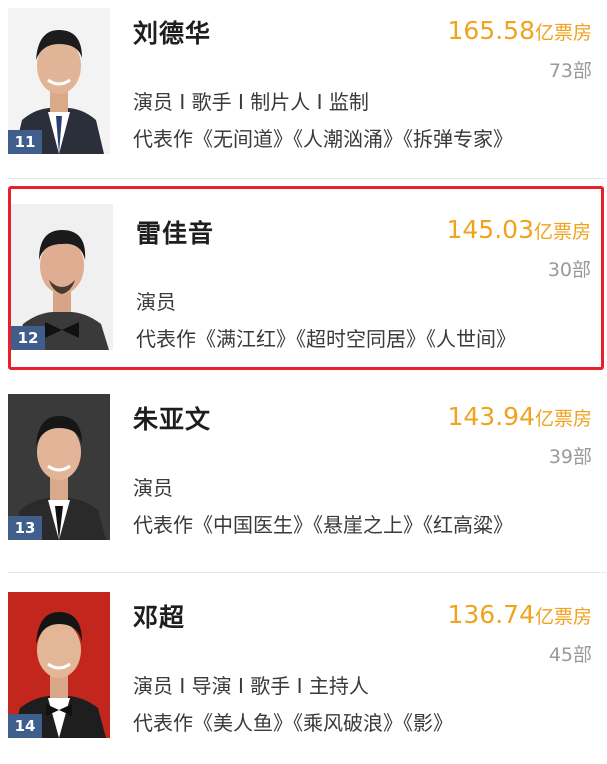  I want to click on box-office: 136.74亿票房, so click(520, 614).